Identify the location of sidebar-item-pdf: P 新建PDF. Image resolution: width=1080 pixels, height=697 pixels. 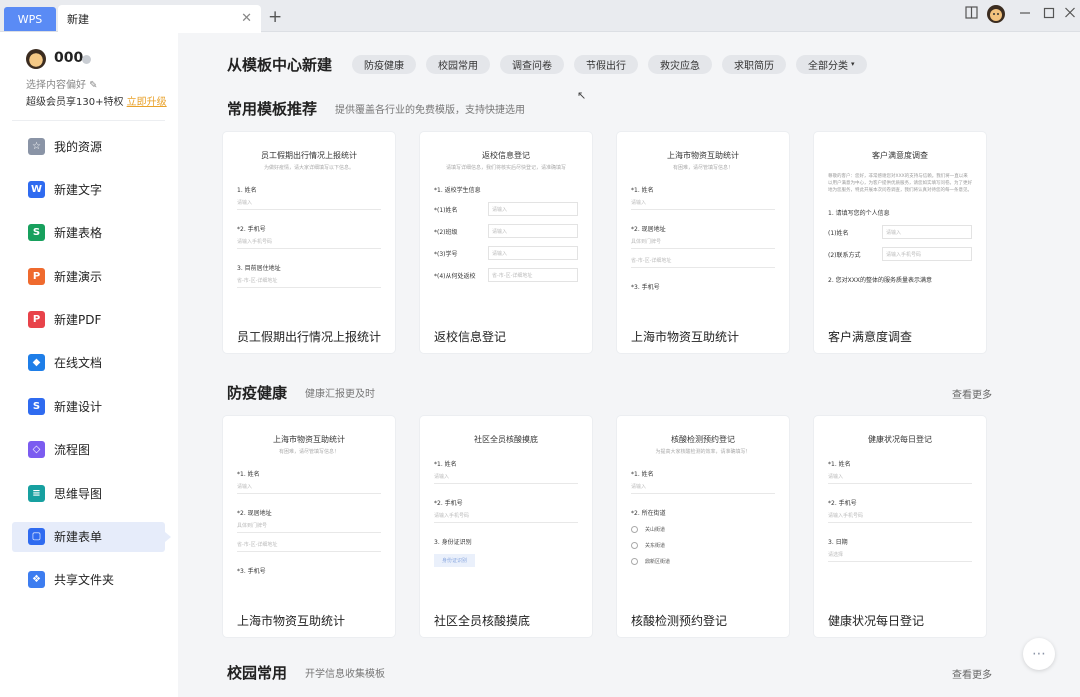
(88, 320).